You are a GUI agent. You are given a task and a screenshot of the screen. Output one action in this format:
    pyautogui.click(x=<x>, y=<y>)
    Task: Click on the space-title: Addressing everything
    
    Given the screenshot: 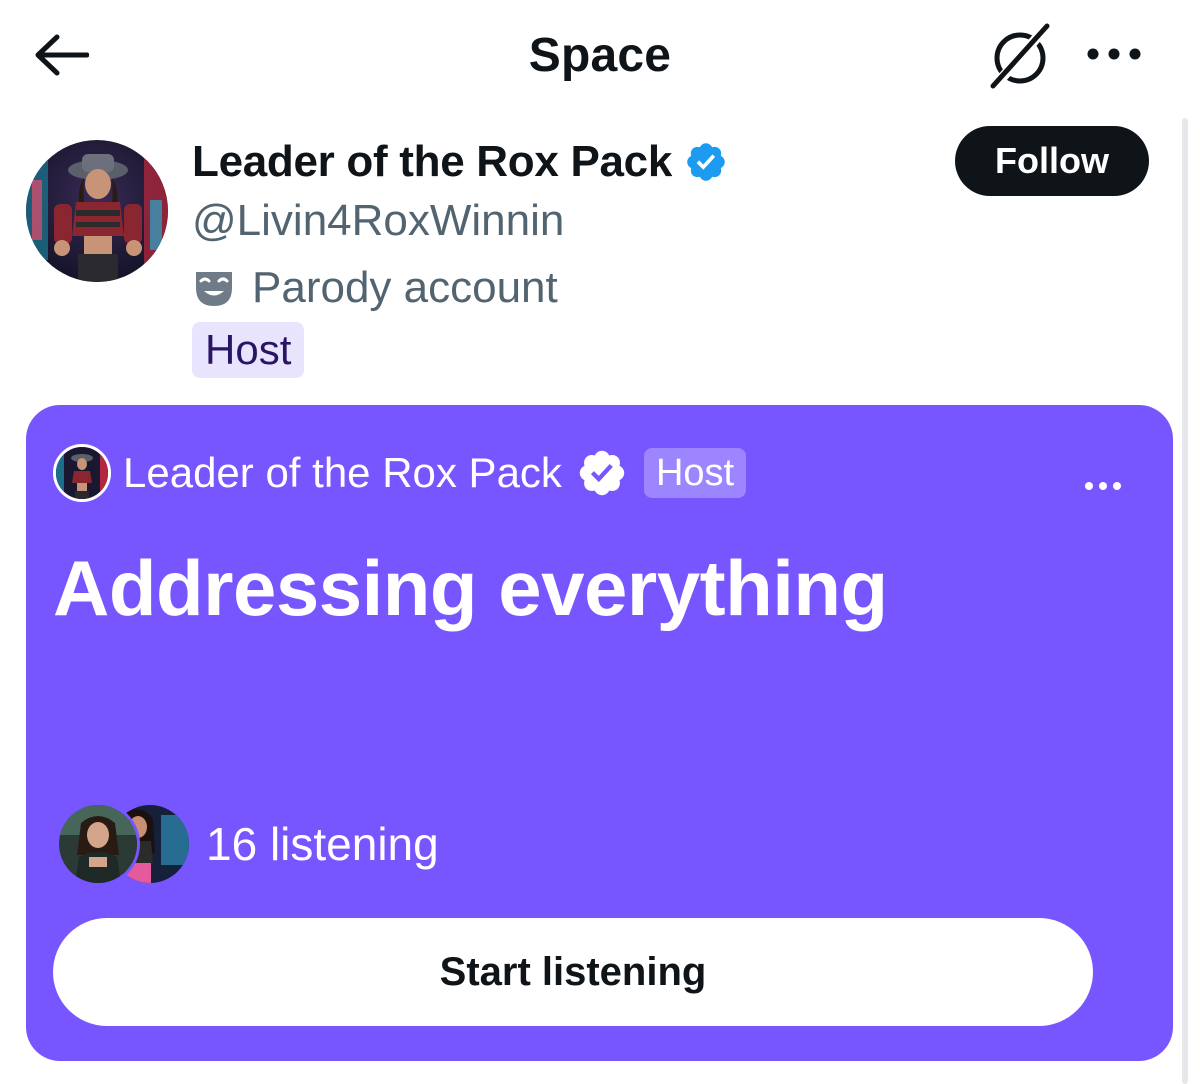 What is the action you would take?
    pyautogui.click(x=470, y=588)
    